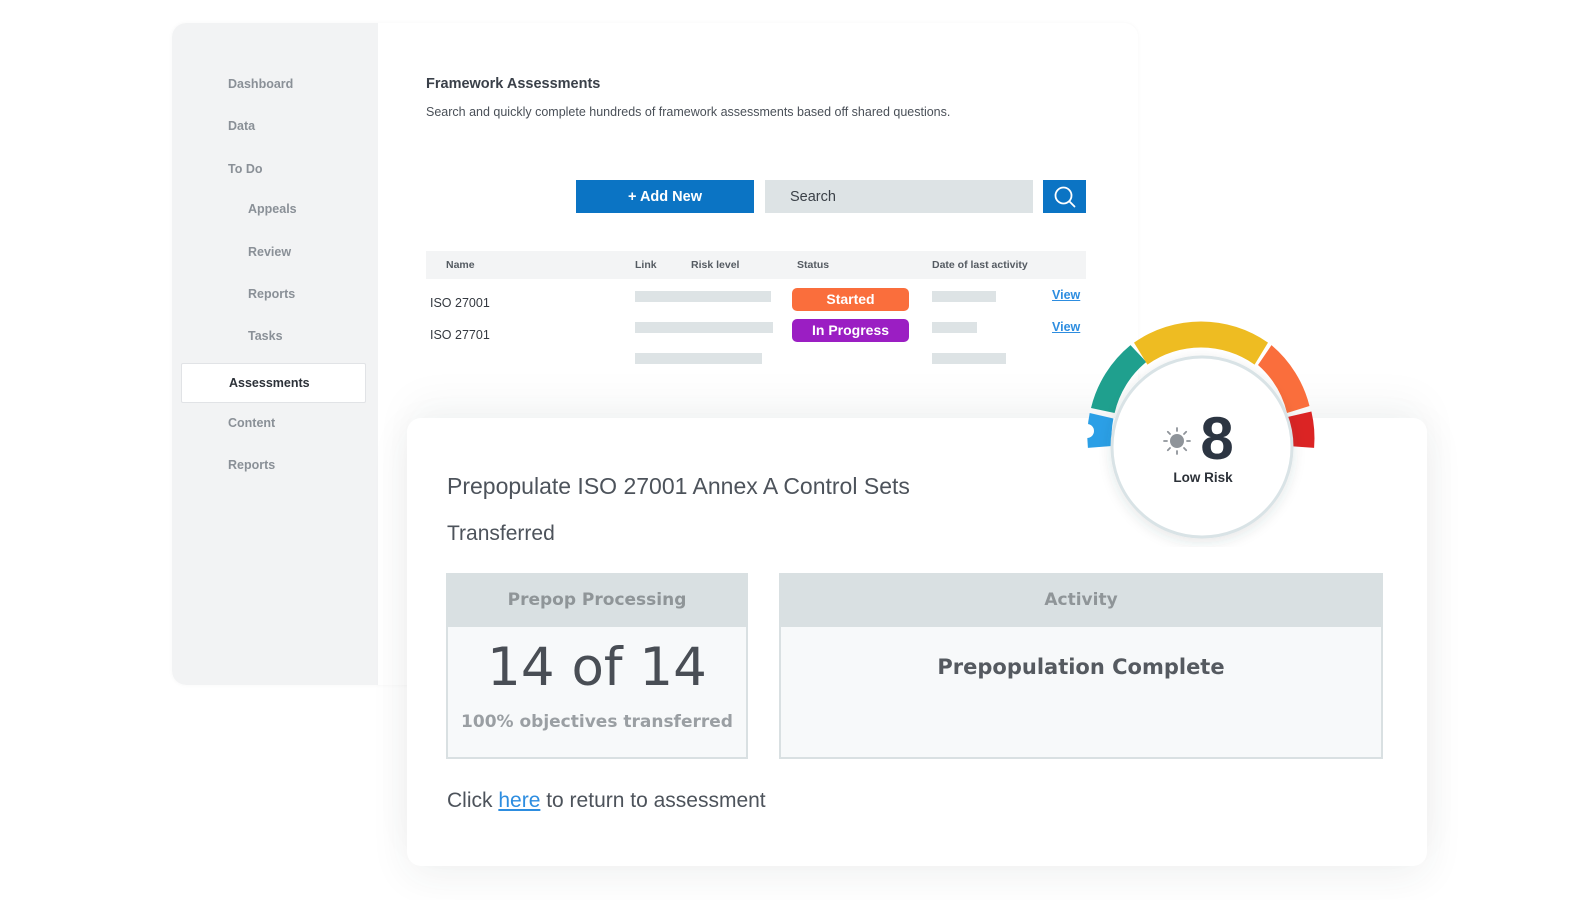 The width and height of the screenshot is (1588, 900). Describe the element at coordinates (1216, 438) in the screenshot. I see `risk-score: 8` at that location.